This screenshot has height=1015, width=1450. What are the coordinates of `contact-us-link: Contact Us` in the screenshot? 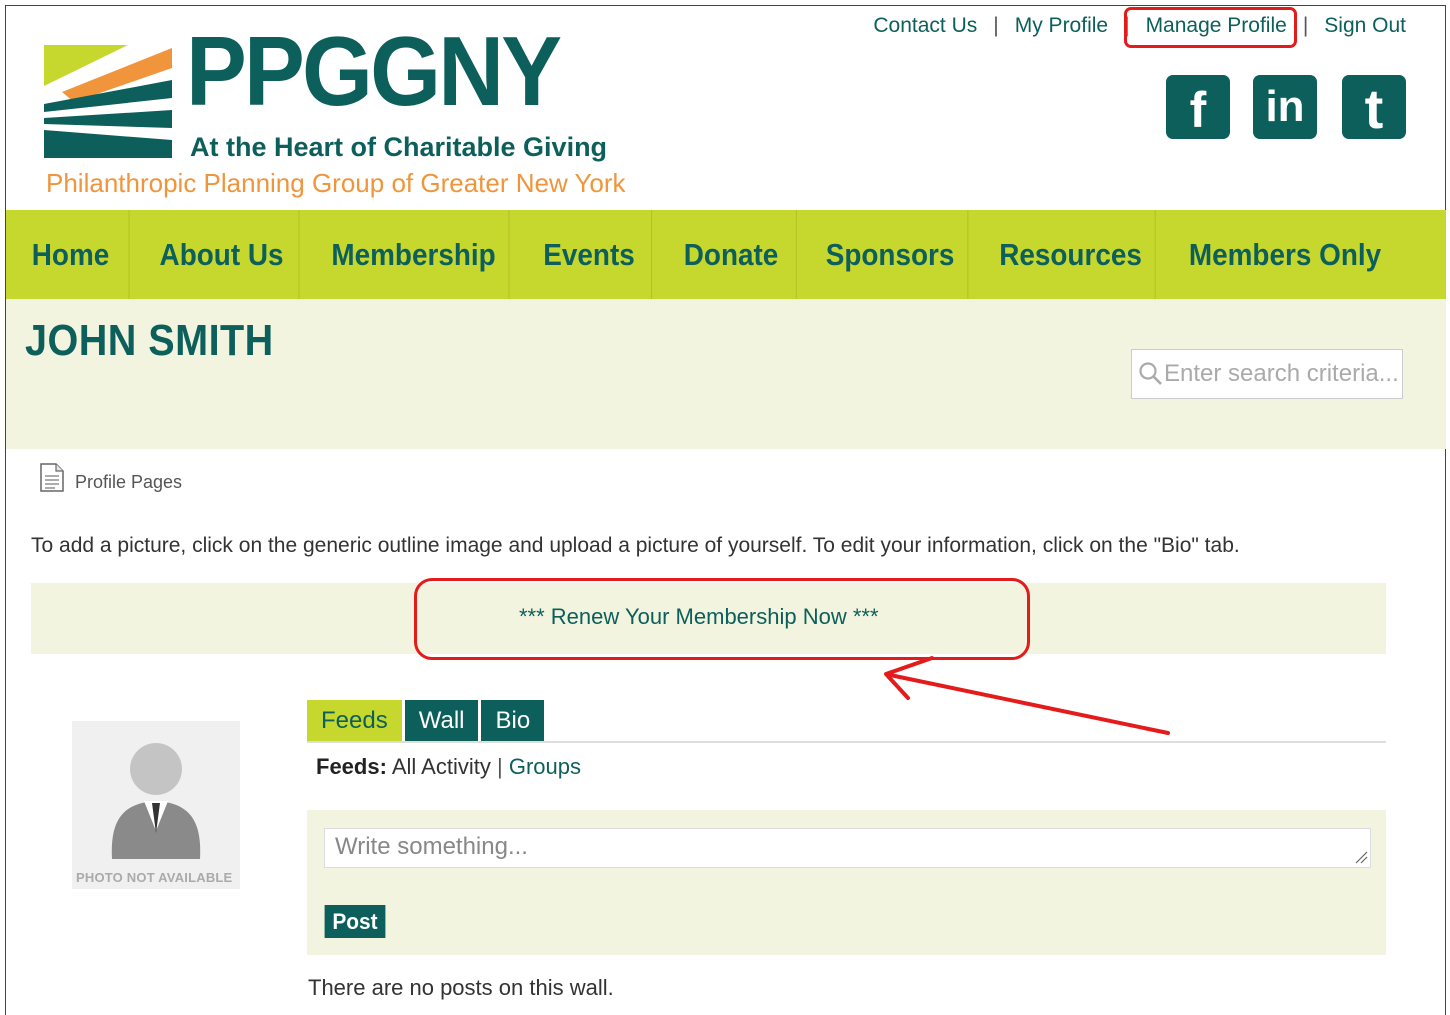 It's located at (925, 25).